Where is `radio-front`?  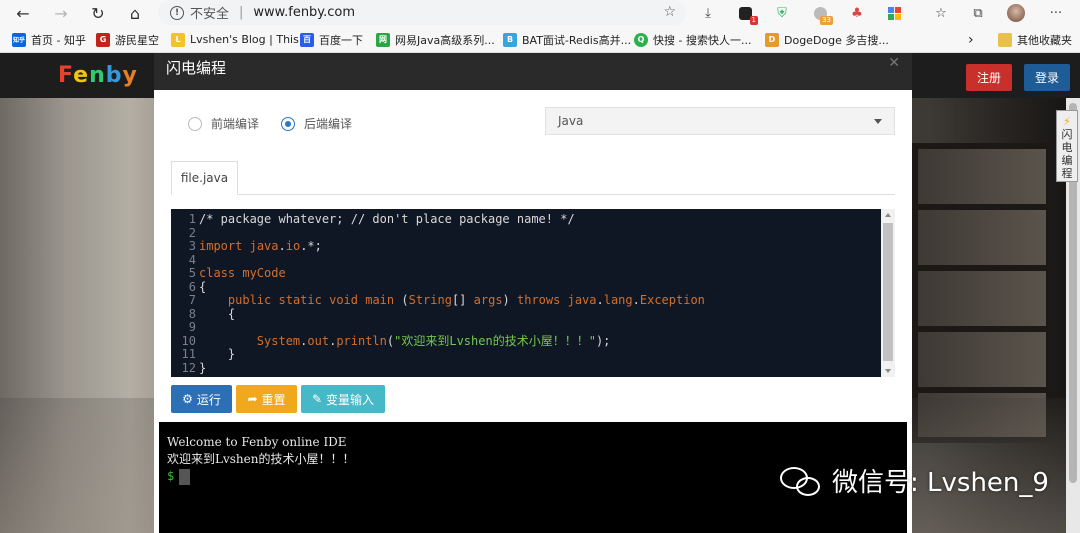 radio-front is located at coordinates (195, 123).